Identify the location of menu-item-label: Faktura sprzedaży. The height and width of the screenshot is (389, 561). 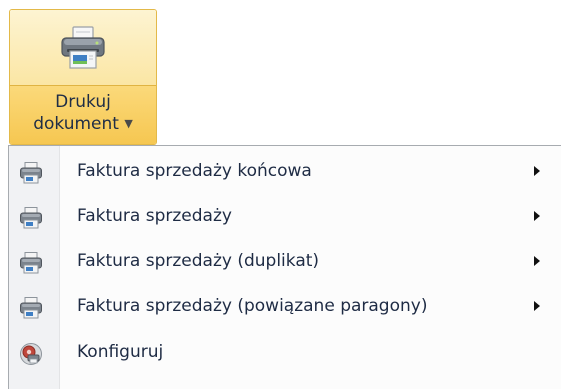
(154, 216).